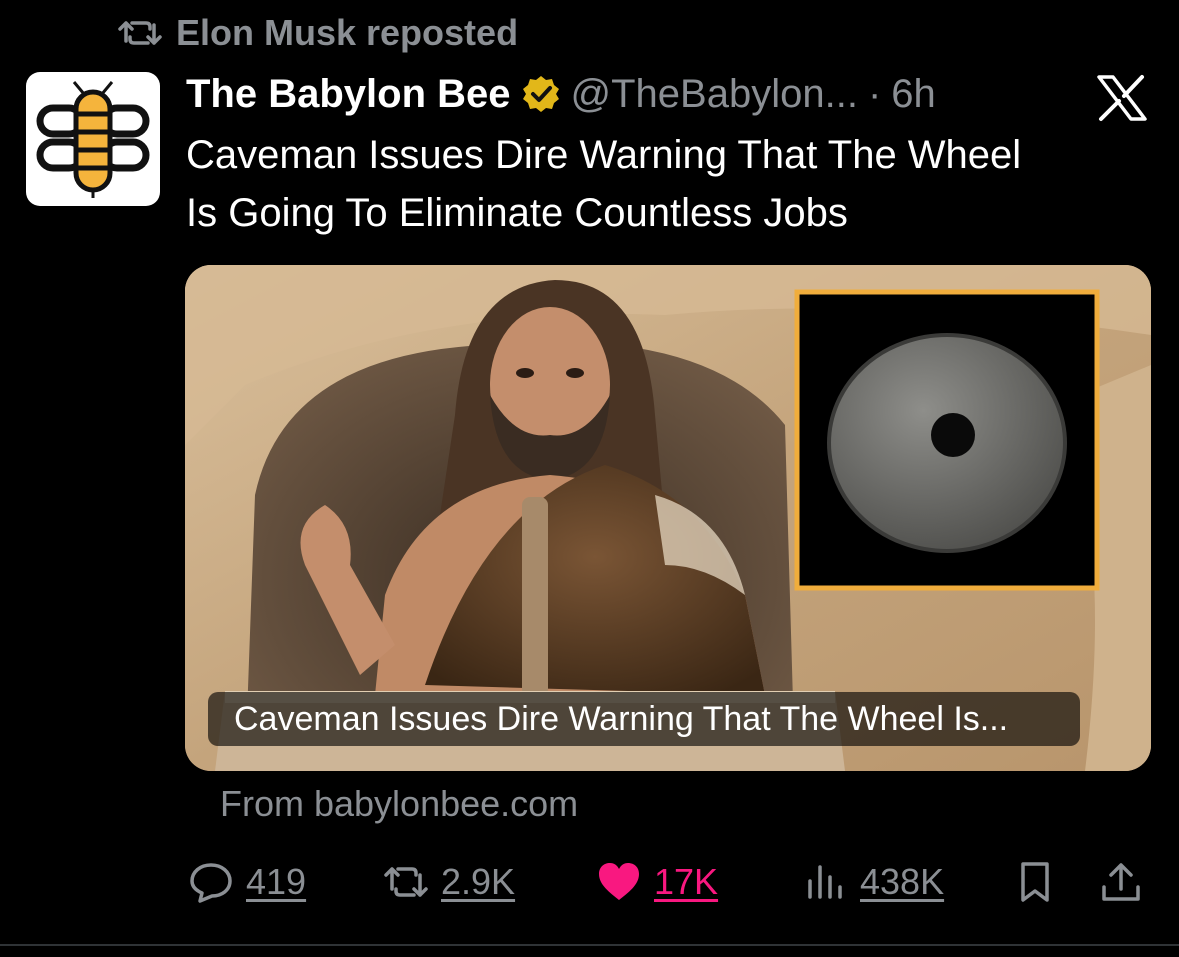  Describe the element at coordinates (561, 94) in the screenshot. I see `post-header: The Babylon Bee @TheBabylon... · 6h` at that location.